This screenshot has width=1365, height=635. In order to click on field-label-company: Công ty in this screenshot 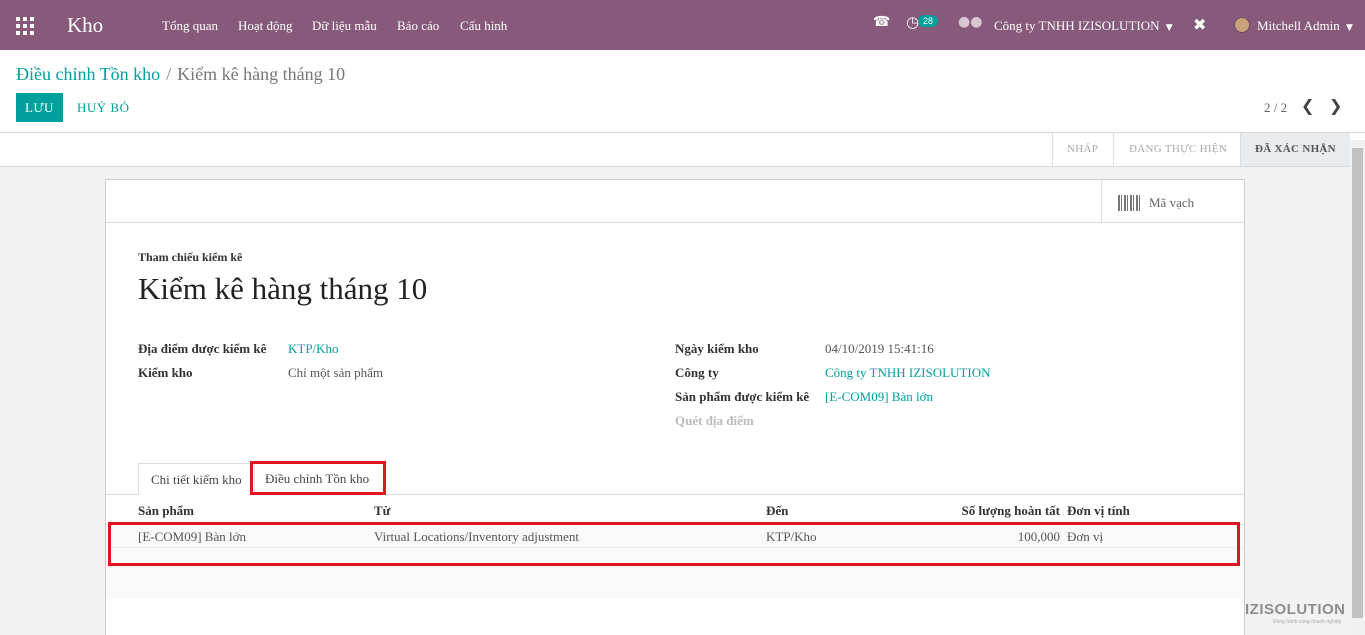, I will do `click(697, 372)`.